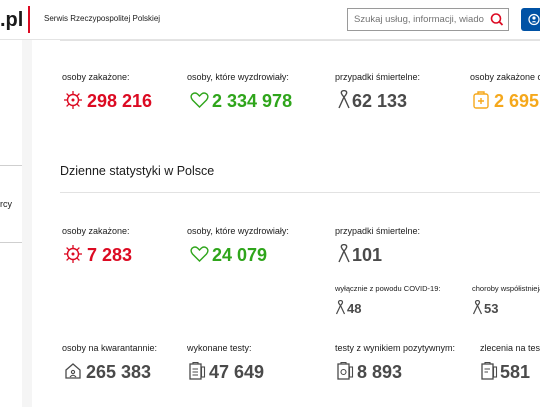  I want to click on logo-divider, so click(29, 19).